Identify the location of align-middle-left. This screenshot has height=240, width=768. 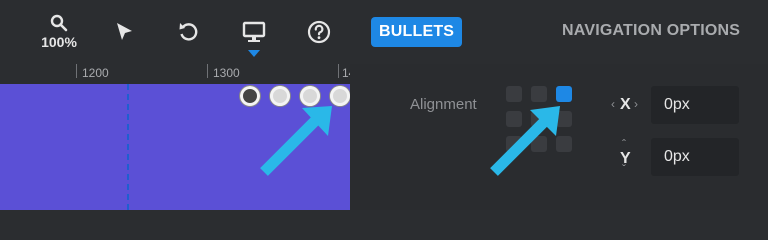
(514, 119).